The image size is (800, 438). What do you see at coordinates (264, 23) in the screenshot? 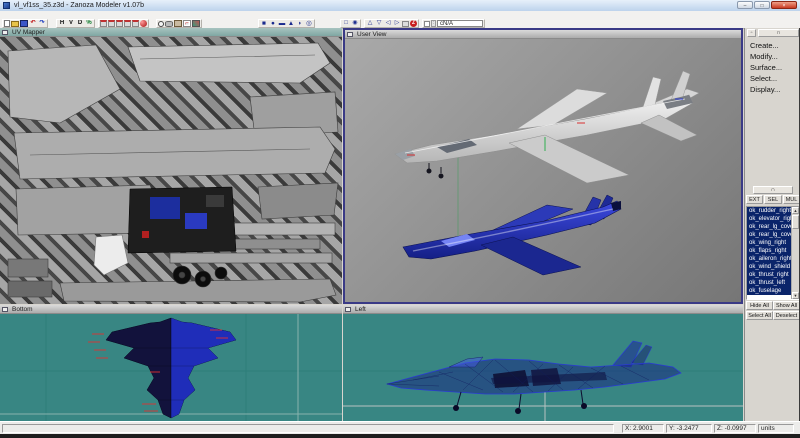
I see `cube-primitive-icon: ■` at bounding box center [264, 23].